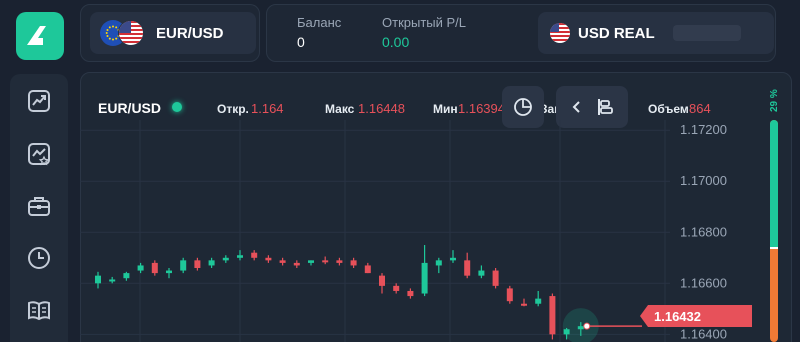 This screenshot has width=800, height=342. Describe the element at coordinates (774, 100) in the screenshot. I see `sentiment-percent: 29 %` at that location.